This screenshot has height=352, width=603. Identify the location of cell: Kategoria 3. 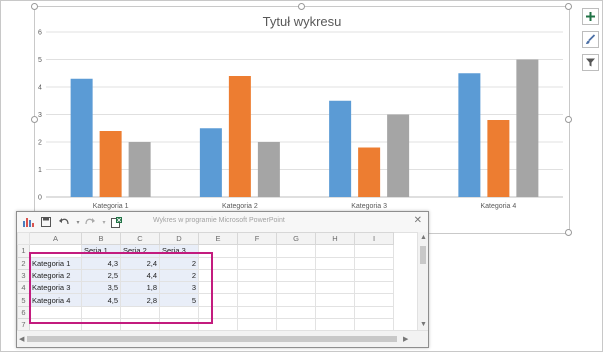
(55, 288).